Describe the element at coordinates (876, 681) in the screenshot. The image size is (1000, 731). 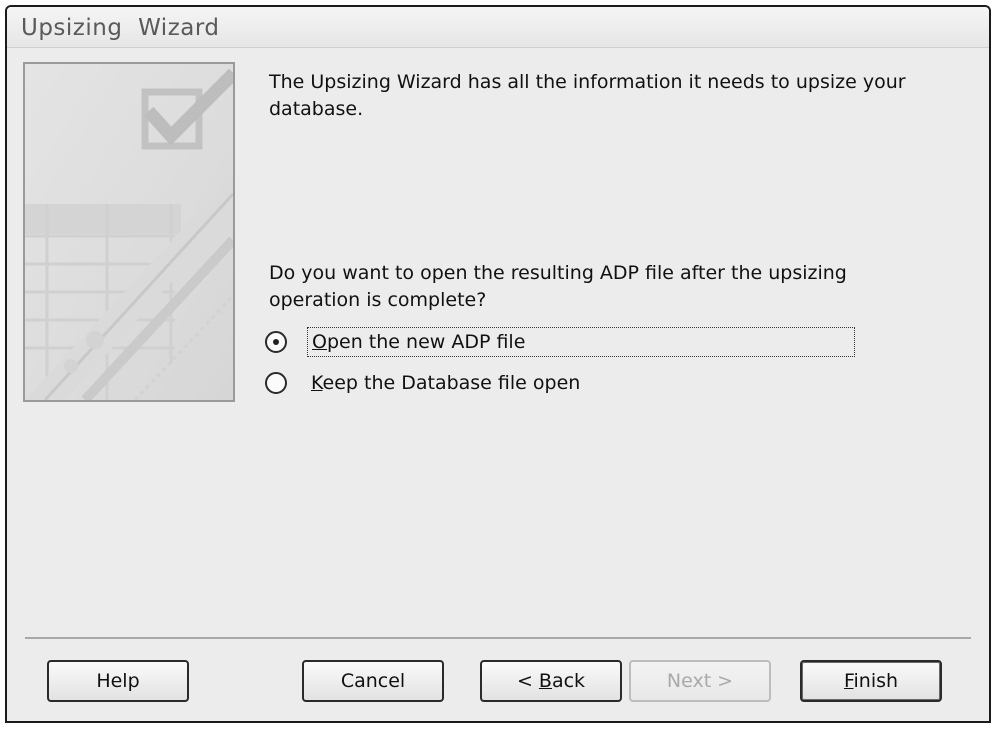
I see `finish-label-text: inish` at that location.